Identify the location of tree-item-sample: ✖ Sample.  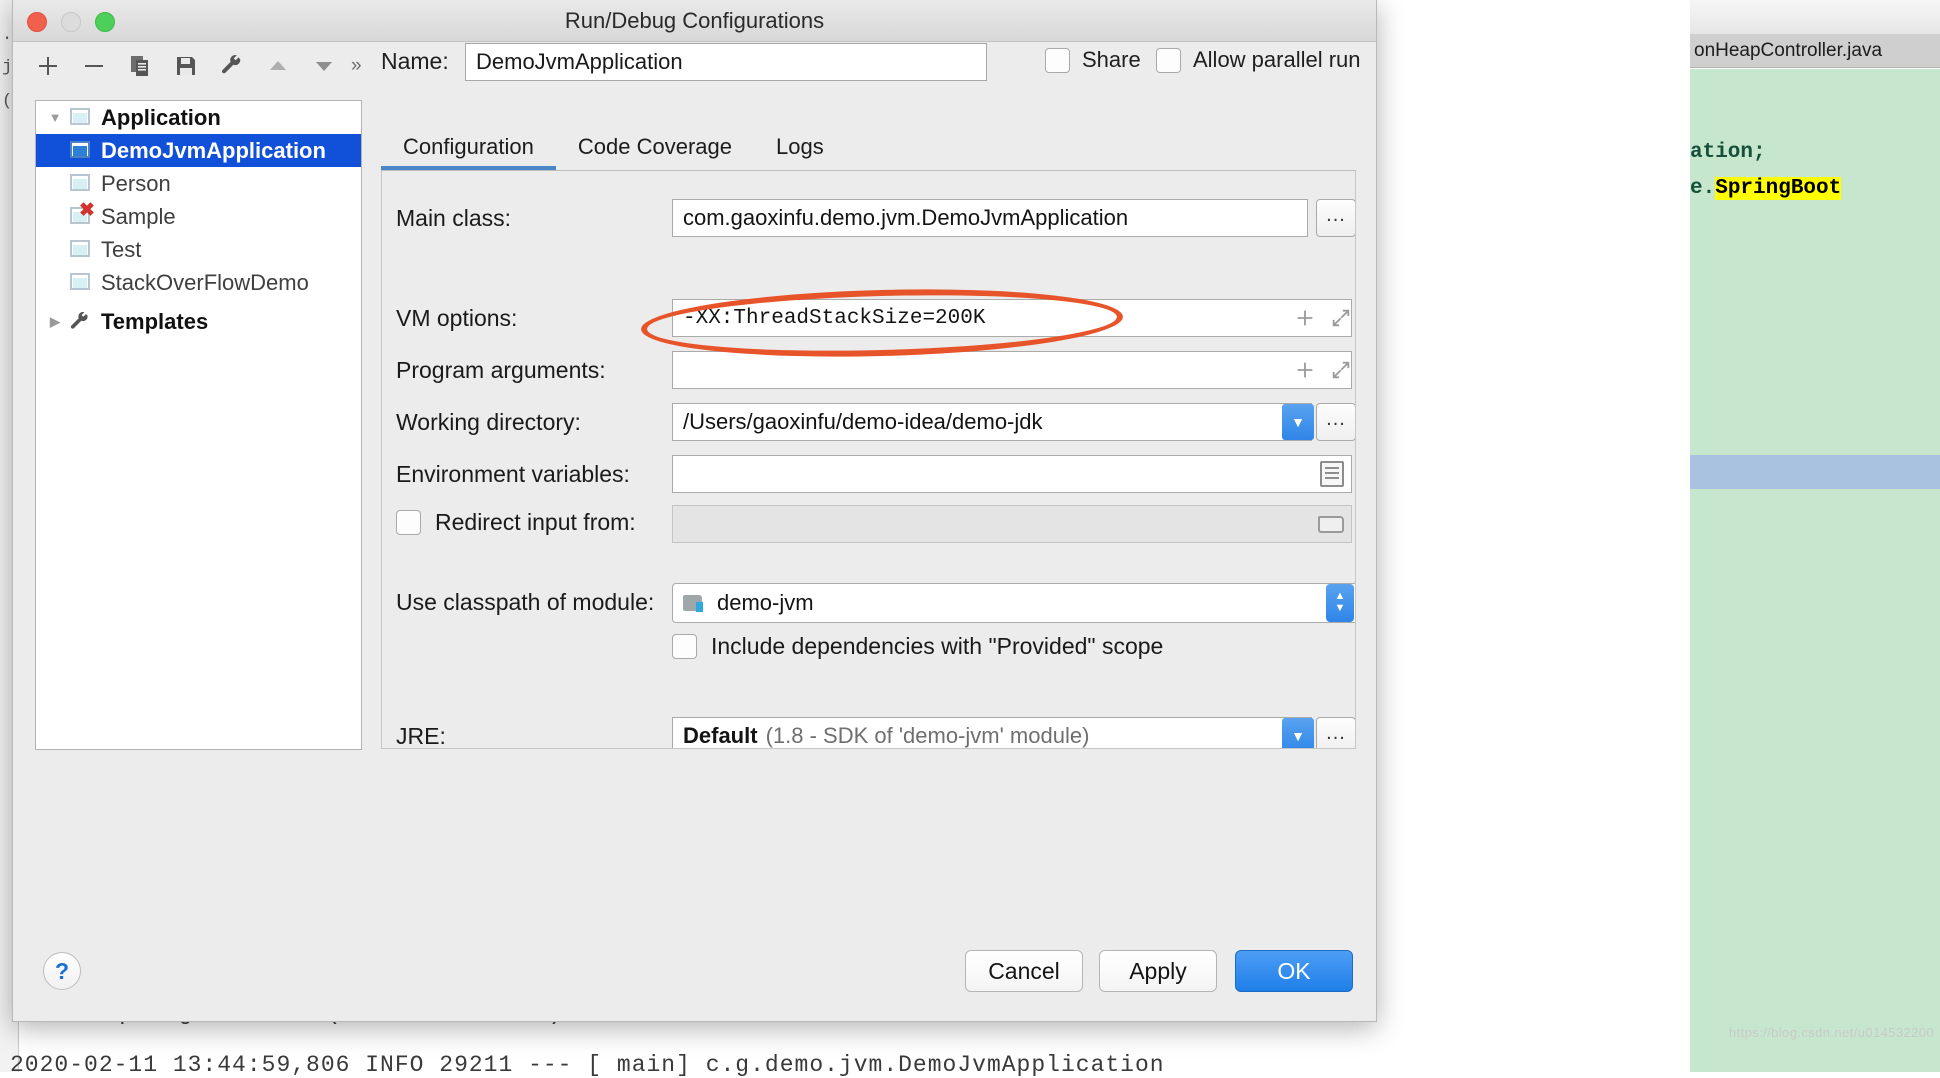
(198, 216).